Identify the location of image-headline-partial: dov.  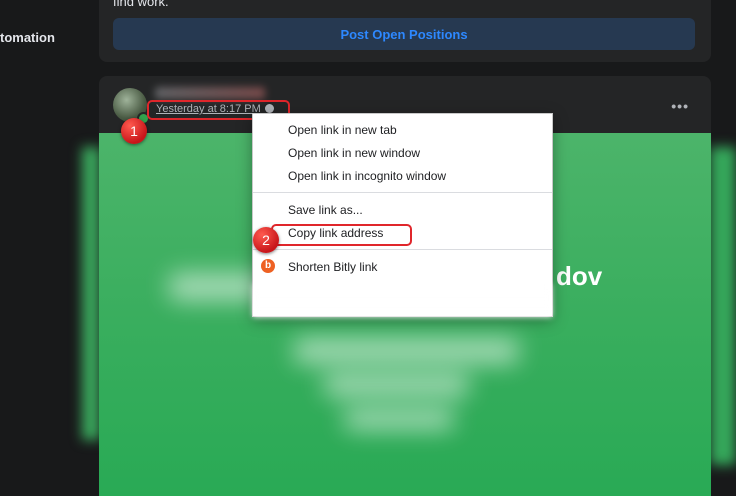
(579, 276).